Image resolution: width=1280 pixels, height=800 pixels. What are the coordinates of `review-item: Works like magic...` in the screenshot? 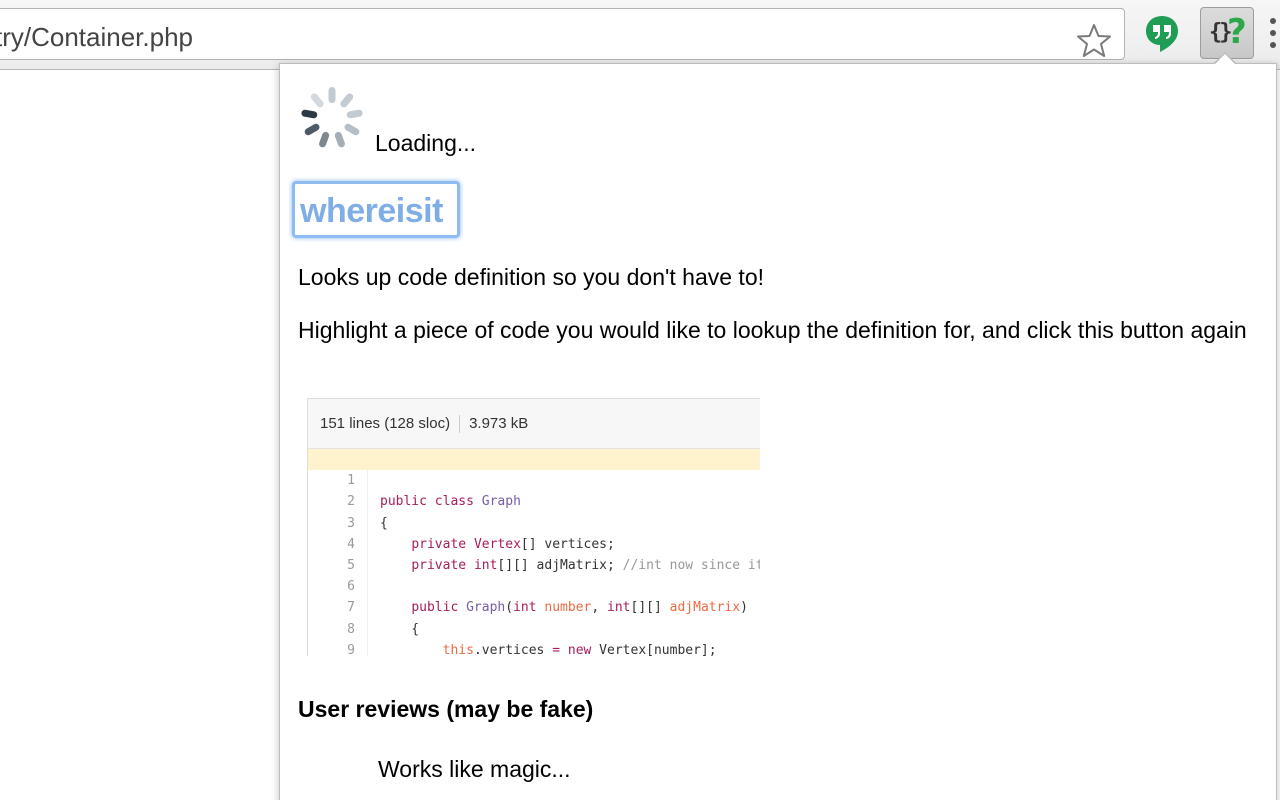 It's located at (474, 769).